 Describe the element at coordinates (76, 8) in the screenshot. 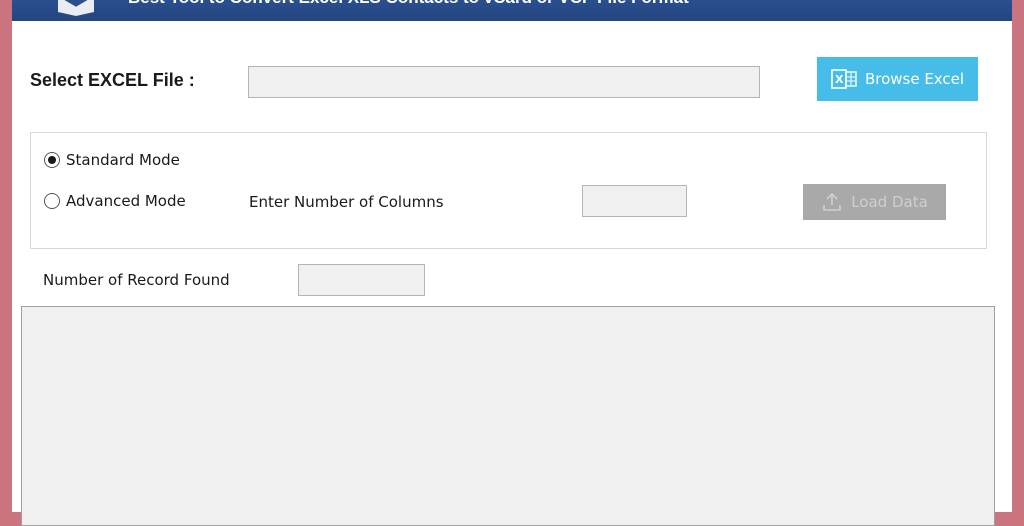

I see `app-logo-icon` at that location.